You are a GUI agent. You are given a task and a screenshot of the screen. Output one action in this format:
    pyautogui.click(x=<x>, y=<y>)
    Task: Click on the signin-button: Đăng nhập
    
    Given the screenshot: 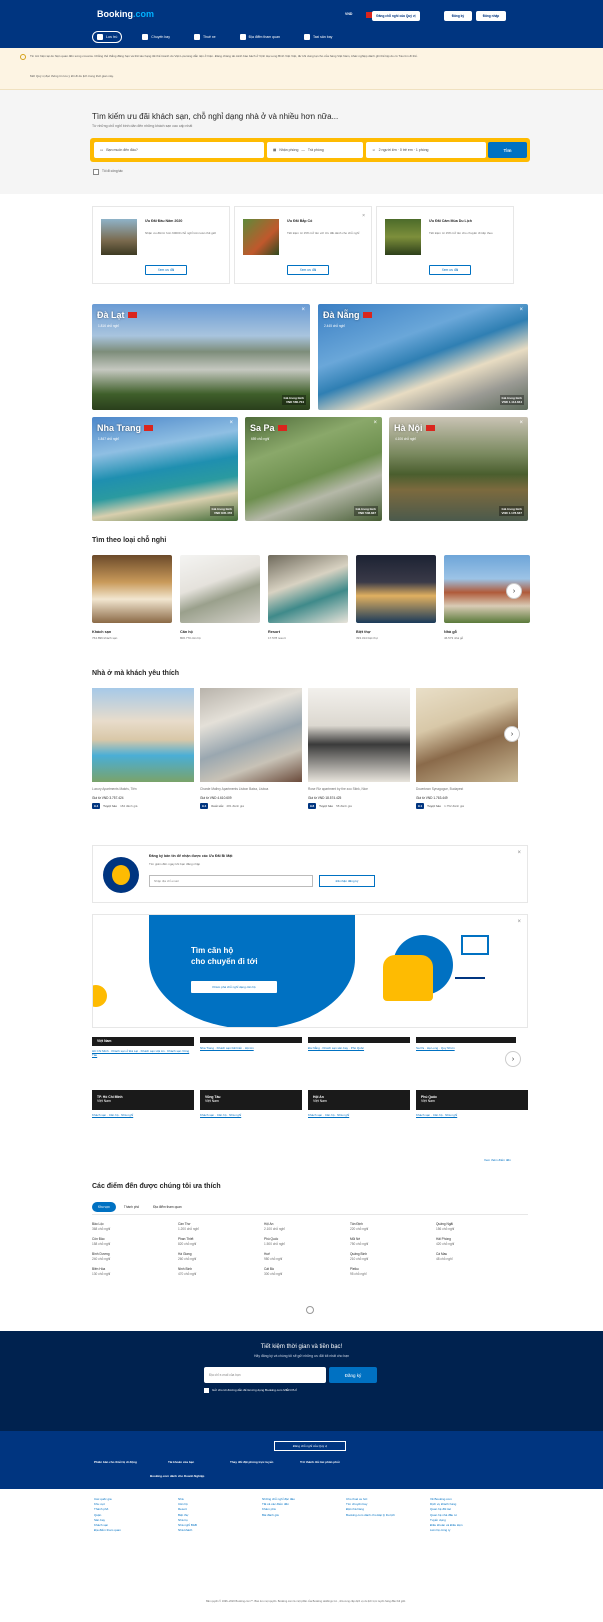 What is the action you would take?
    pyautogui.click(x=491, y=16)
    